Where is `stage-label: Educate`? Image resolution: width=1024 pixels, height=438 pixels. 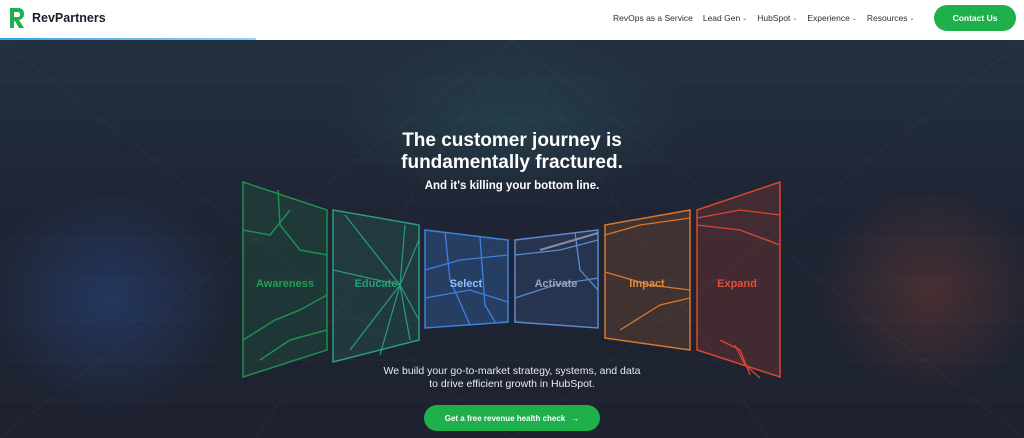 stage-label: Educate is located at coordinates (376, 284).